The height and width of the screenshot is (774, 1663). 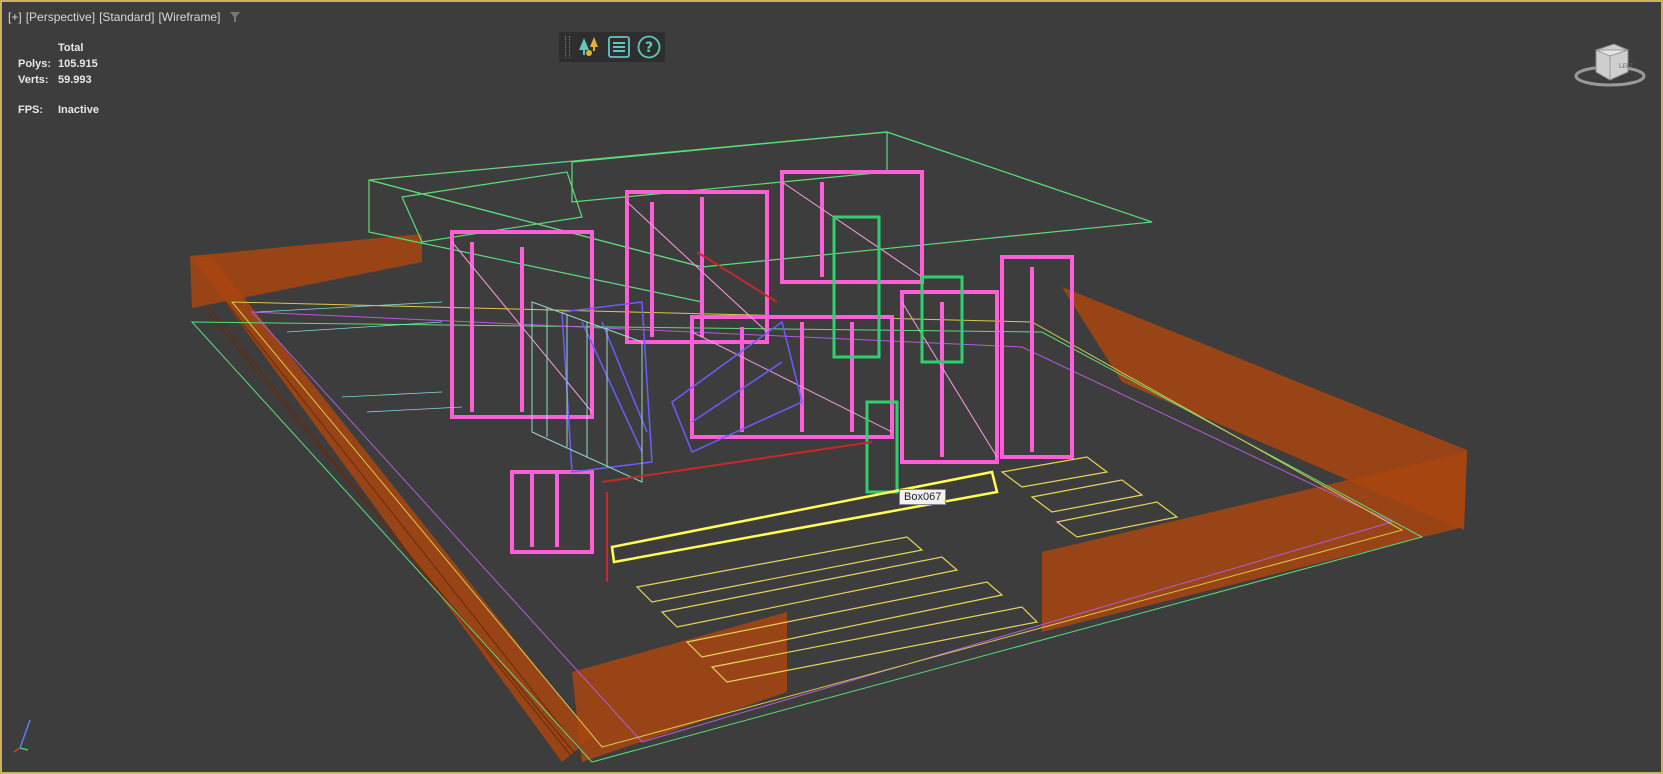 I want to click on fps-label: FPS:, so click(x=31, y=110).